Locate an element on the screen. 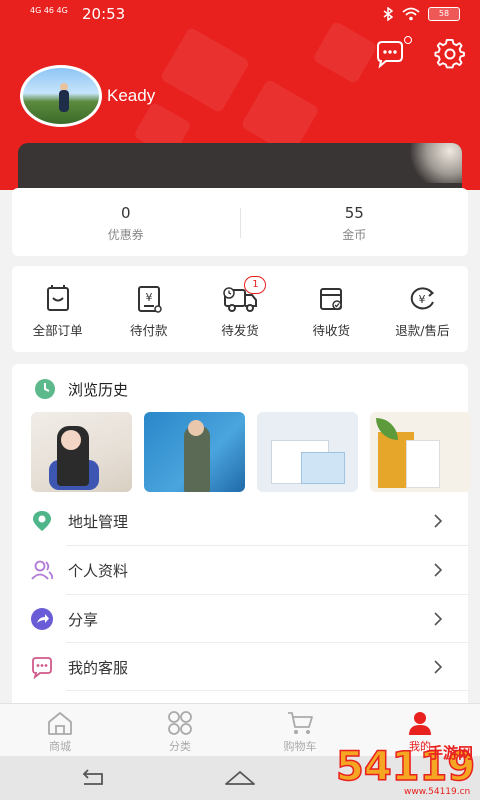 The height and width of the screenshot is (800, 480). order-list-icon is located at coordinates (57, 298).